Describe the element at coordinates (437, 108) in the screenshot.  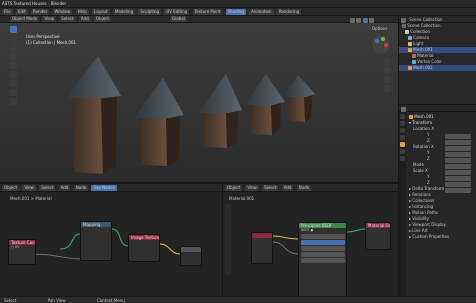
I see `properties-header` at that location.